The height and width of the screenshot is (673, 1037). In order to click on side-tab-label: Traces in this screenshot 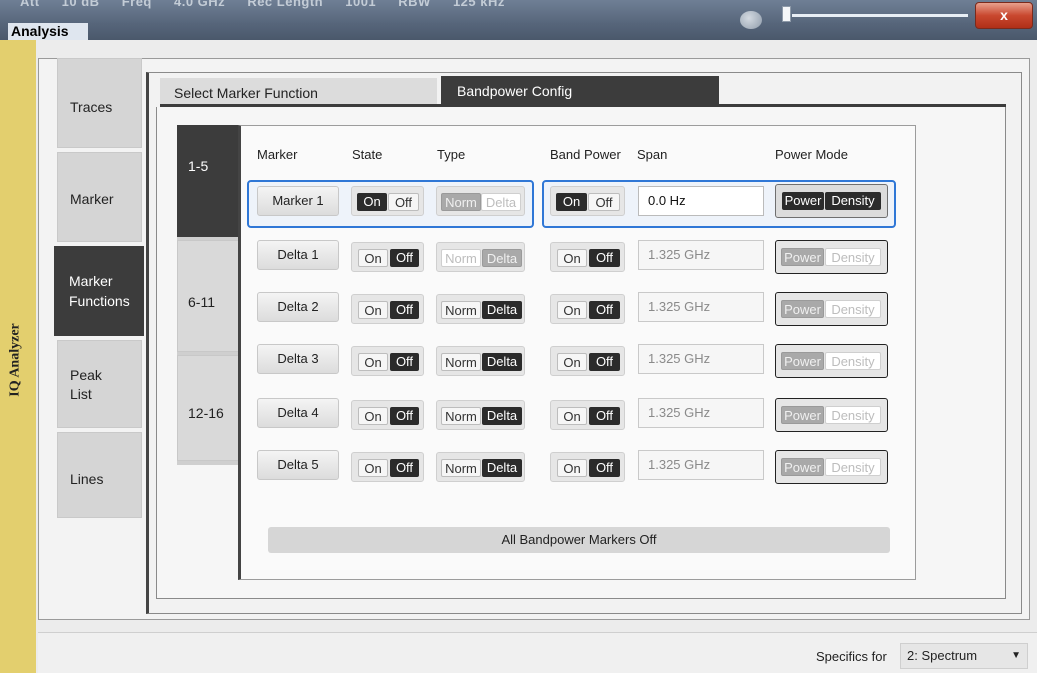, I will do `click(91, 107)`.